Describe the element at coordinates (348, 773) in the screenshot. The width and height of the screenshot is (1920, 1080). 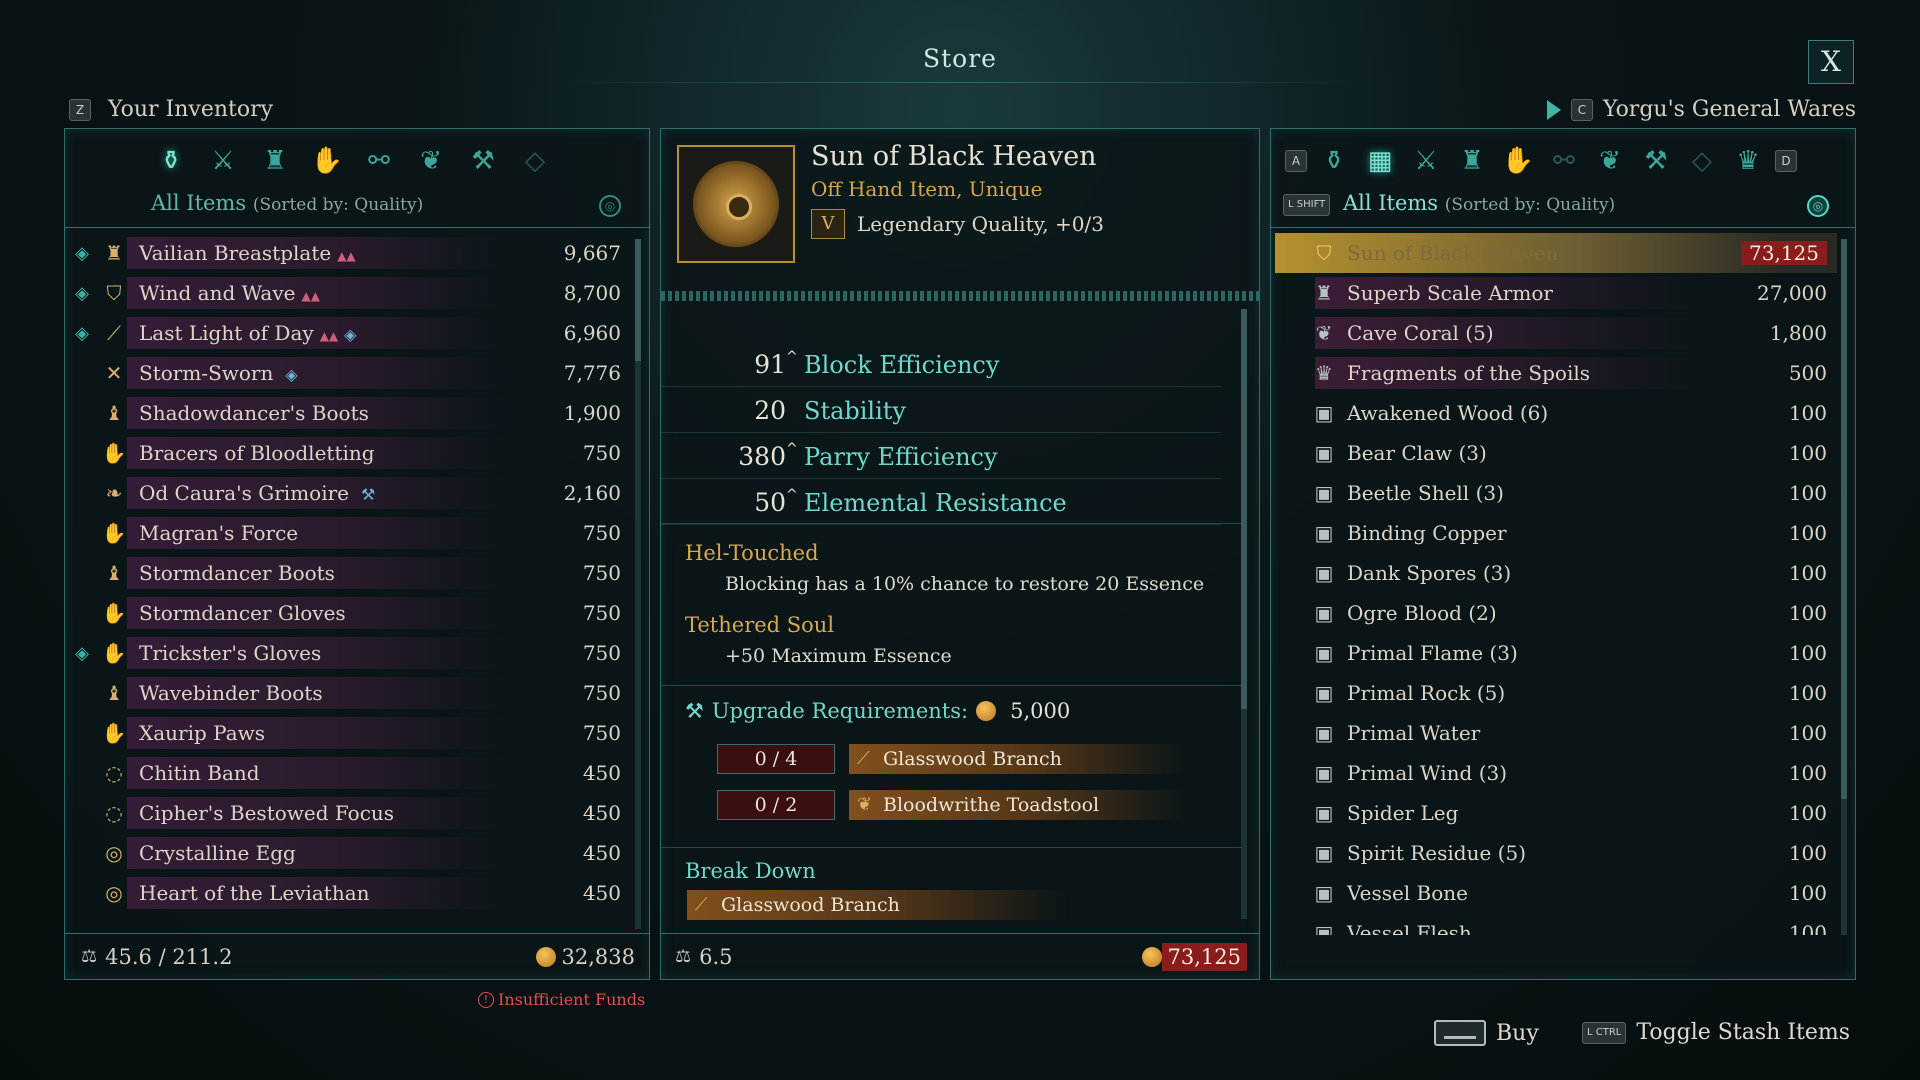
I see `inventory-row: ◌ Chitin Band 450` at that location.